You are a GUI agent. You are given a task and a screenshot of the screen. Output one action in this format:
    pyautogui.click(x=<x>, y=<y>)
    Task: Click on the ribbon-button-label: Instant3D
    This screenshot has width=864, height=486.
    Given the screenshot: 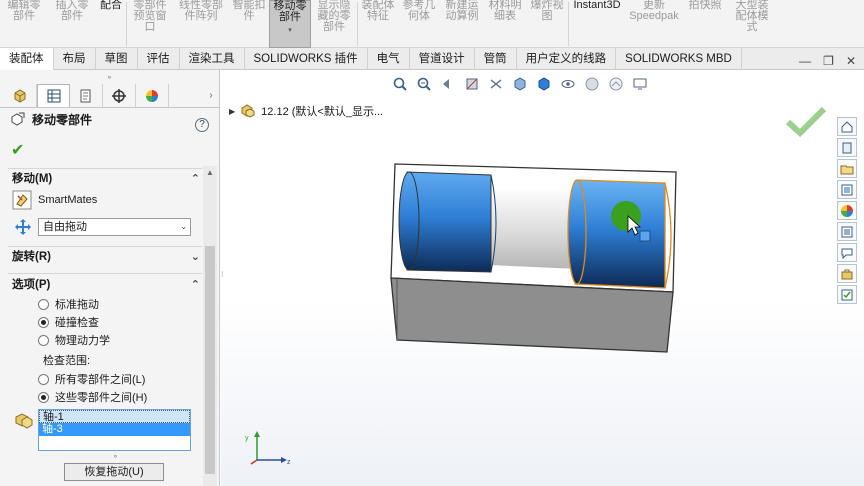 What is the action you would take?
    pyautogui.click(x=597, y=5)
    